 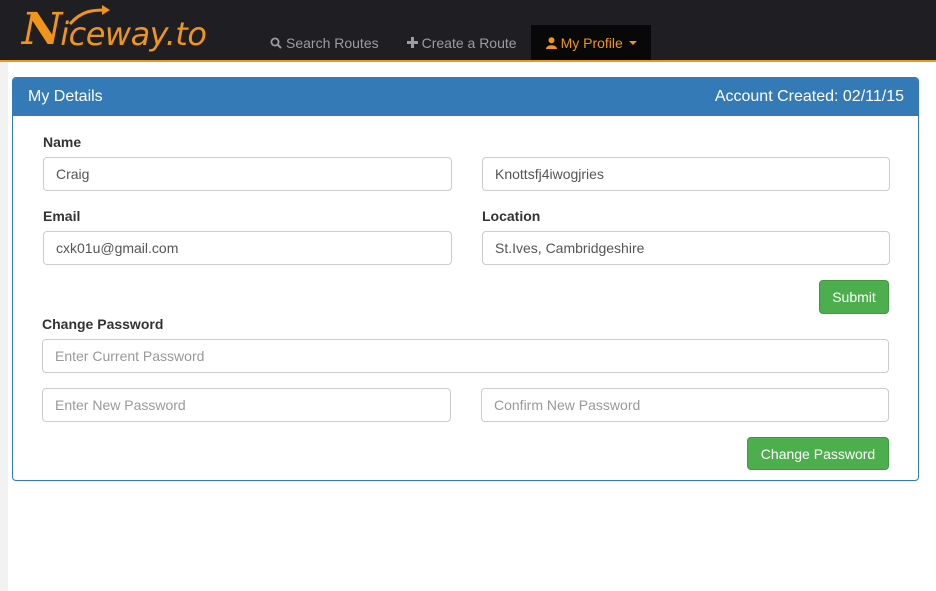 I want to click on account-created: Account Created: 02/11/15, so click(x=809, y=96).